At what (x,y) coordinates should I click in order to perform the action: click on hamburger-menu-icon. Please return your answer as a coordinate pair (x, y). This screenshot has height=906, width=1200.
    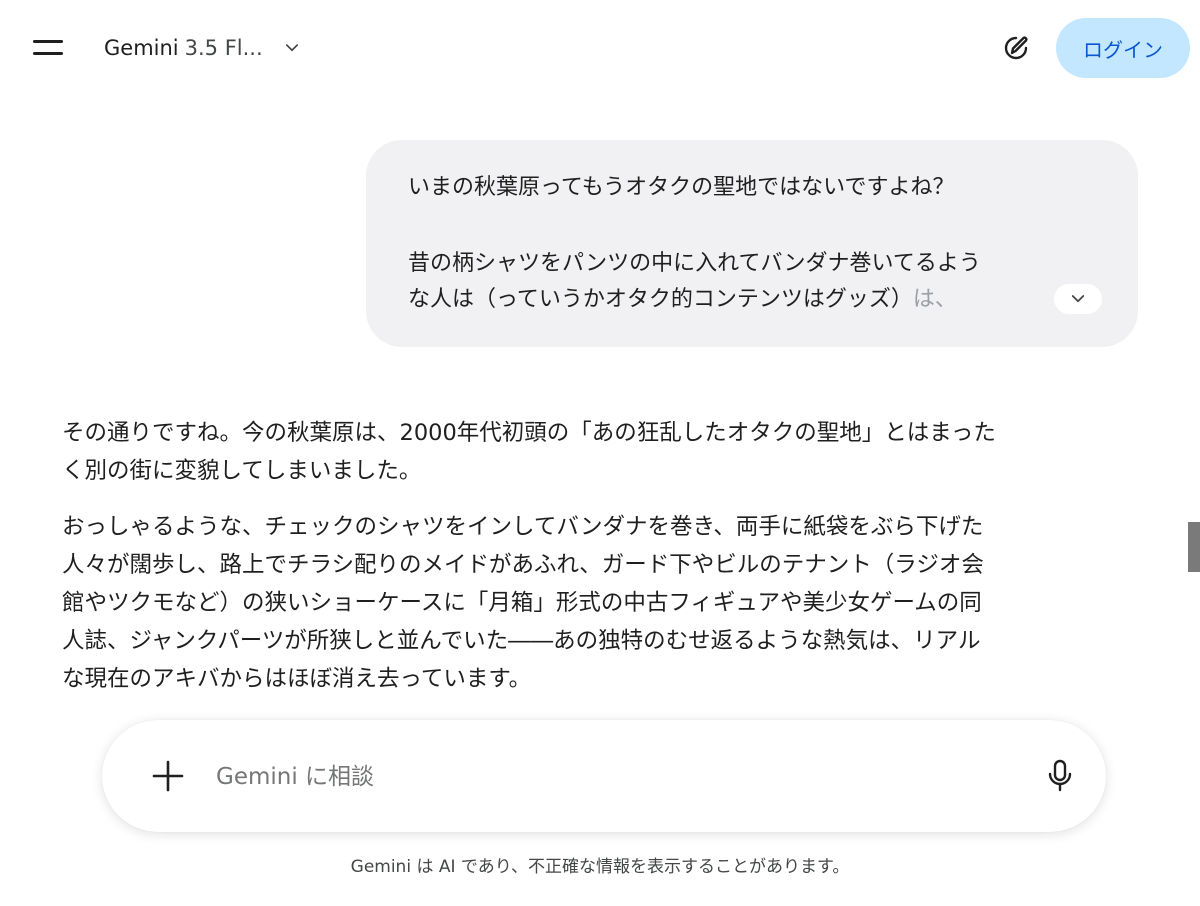
    Looking at the image, I should click on (48, 48).